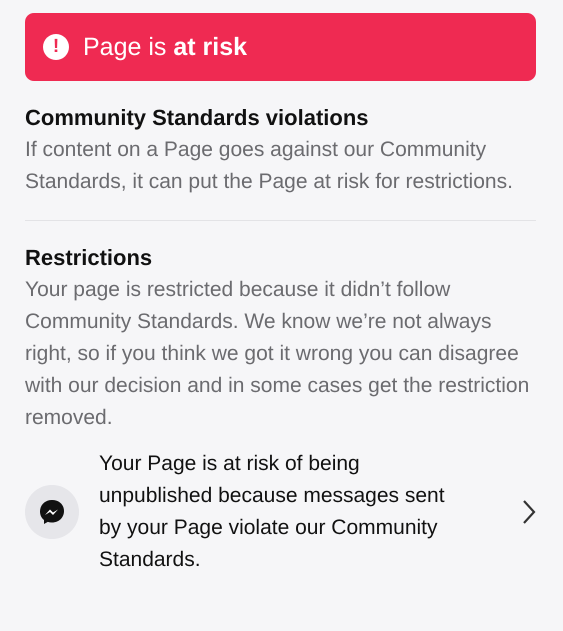 The width and height of the screenshot is (563, 631). I want to click on section-heading: Restrictions, so click(89, 258).